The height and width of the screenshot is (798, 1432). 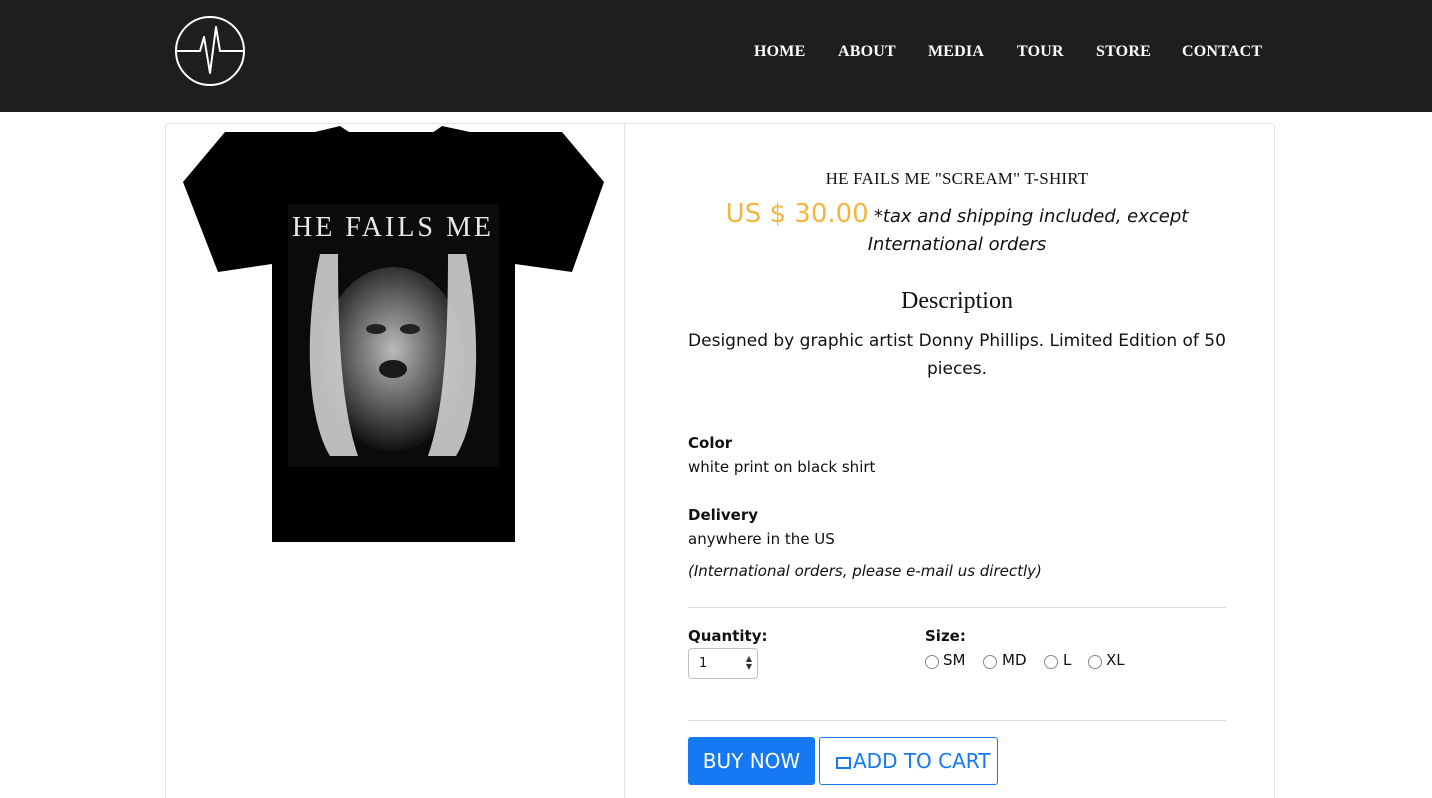 What do you see at coordinates (782, 467) in the screenshot?
I see `color-value: white print on black shirt` at bounding box center [782, 467].